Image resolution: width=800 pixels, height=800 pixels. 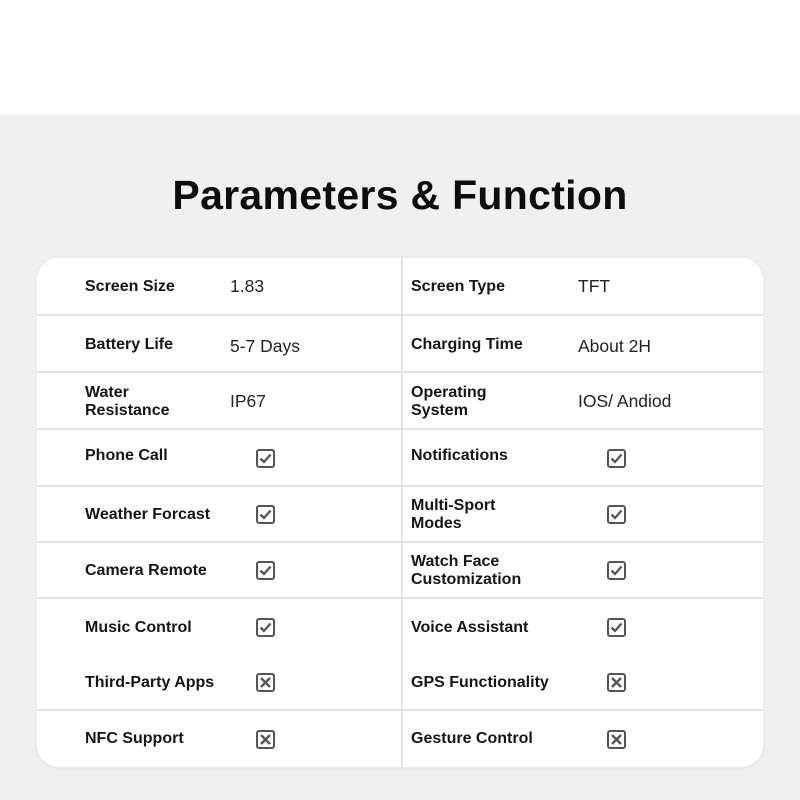 I want to click on feature-label: Weather Forcast, so click(x=148, y=514).